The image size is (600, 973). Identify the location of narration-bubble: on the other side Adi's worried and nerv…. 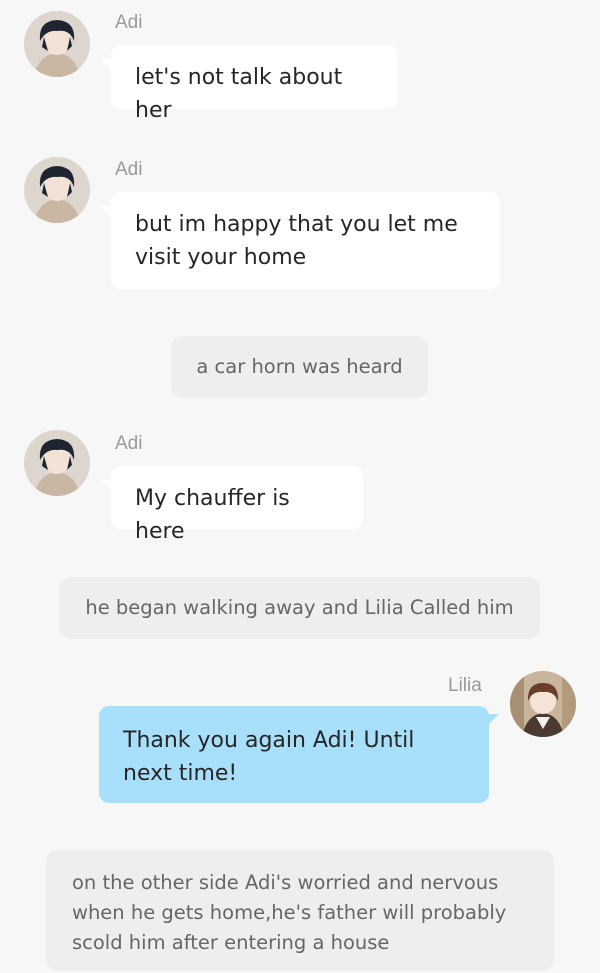
(300, 910).